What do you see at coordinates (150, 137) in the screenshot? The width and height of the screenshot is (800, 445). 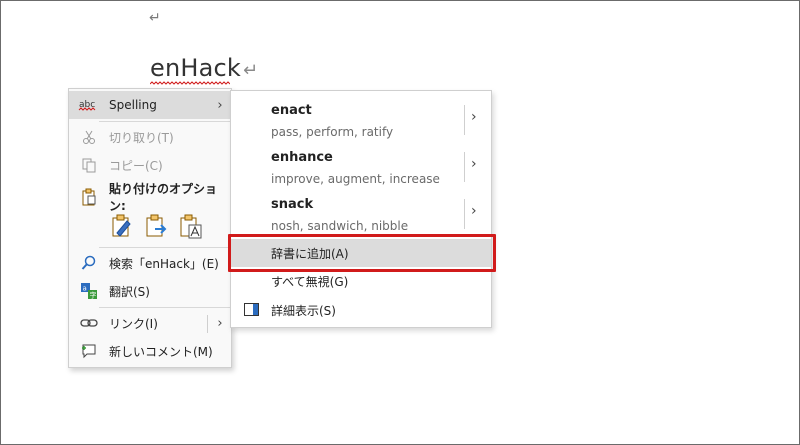 I see `menu-item-cut: 切り取り(T)` at bounding box center [150, 137].